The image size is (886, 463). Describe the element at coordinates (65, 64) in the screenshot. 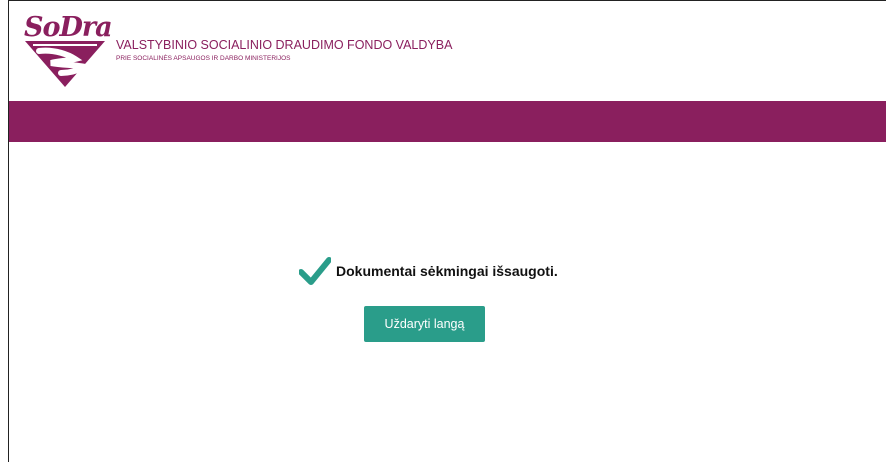

I see `logo-emblem-icon` at that location.